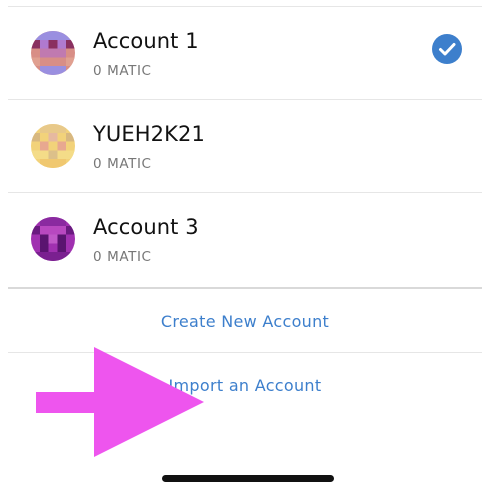  I want to click on checkmark-circle-icon, so click(447, 49).